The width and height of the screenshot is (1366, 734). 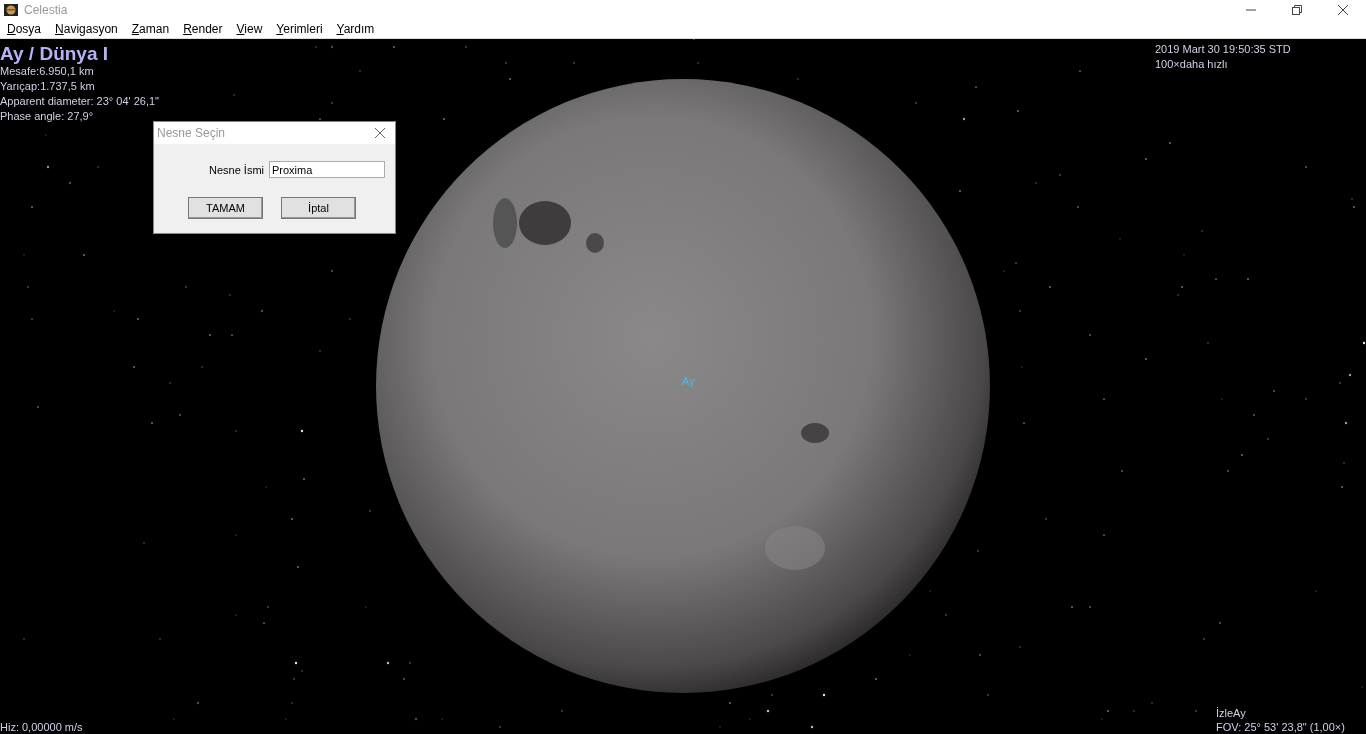 What do you see at coordinates (191, 133) in the screenshot?
I see `dialog-title: Nesne Seçin` at bounding box center [191, 133].